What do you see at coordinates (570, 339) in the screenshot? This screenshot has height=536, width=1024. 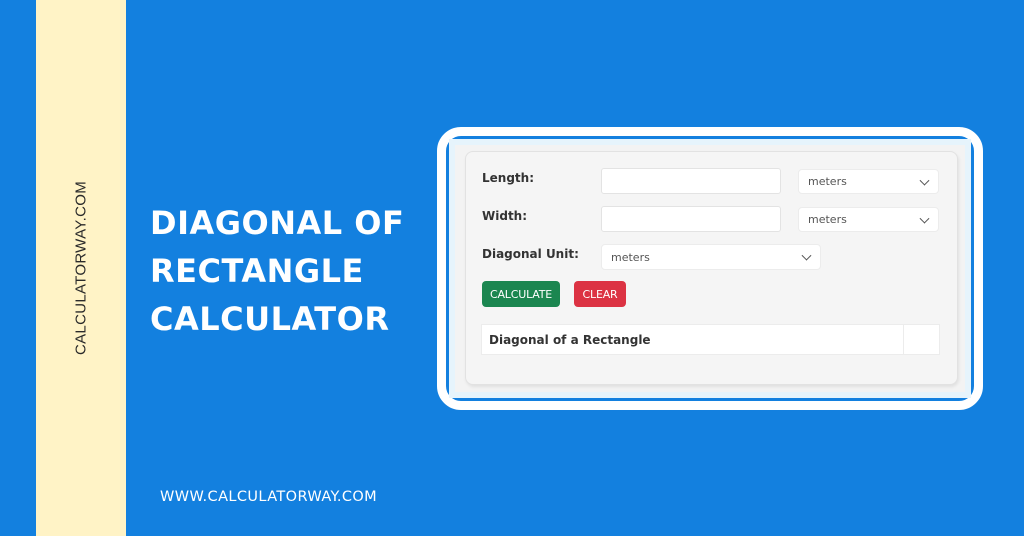 I see `result-label: Diagonal of a Rectangle` at bounding box center [570, 339].